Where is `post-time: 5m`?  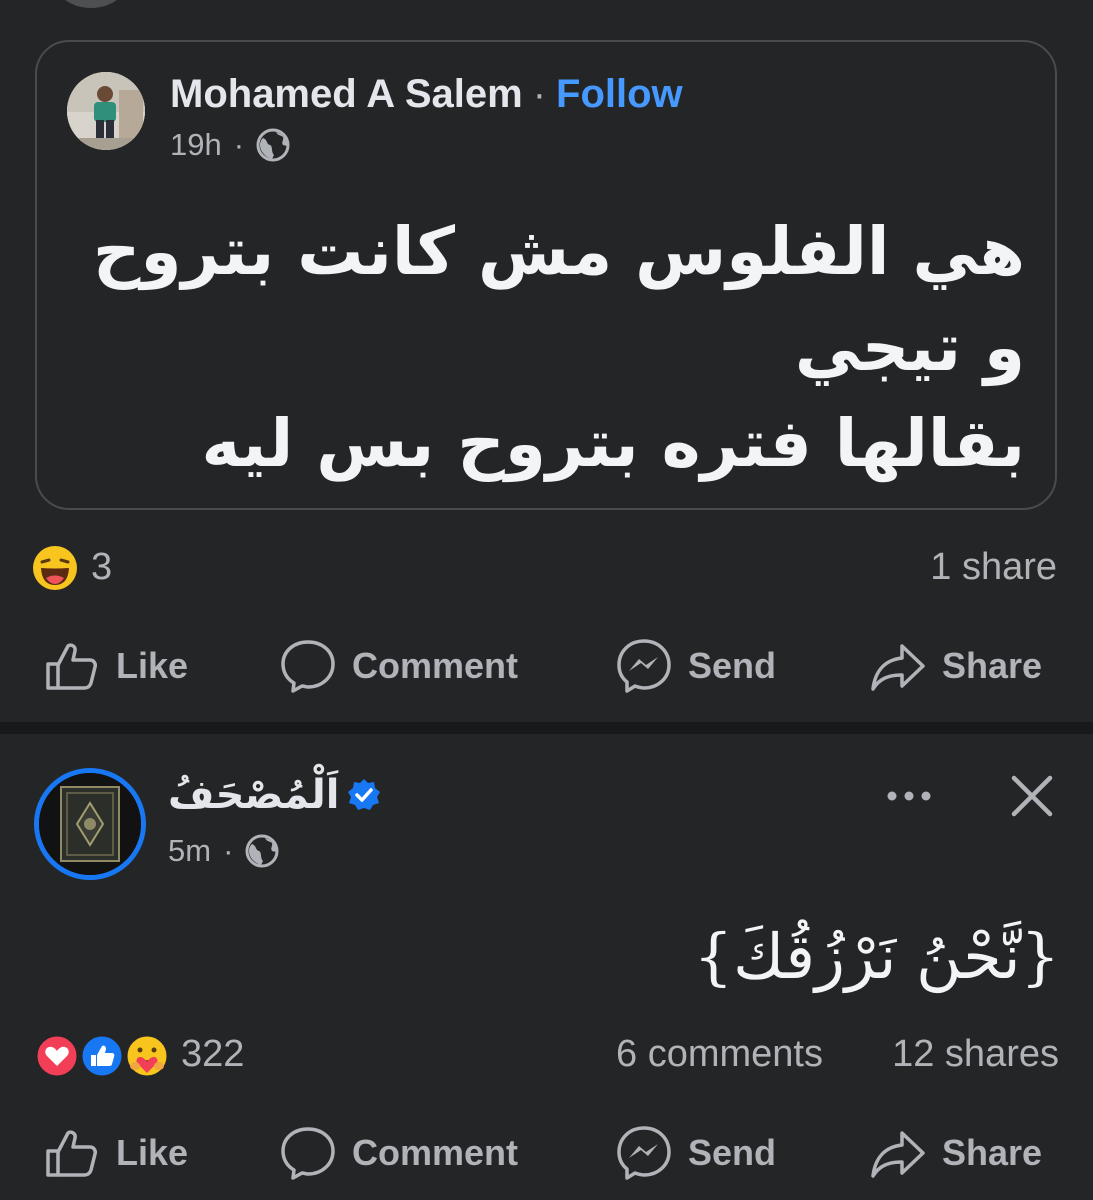 post-time: 5m is located at coordinates (189, 851).